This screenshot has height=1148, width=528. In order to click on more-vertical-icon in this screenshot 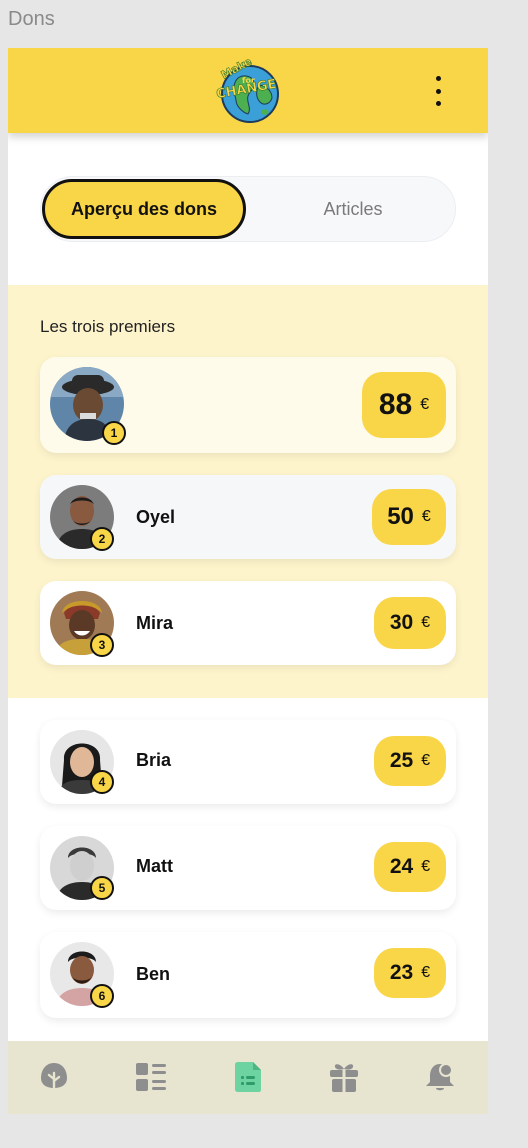, I will do `click(438, 91)`.